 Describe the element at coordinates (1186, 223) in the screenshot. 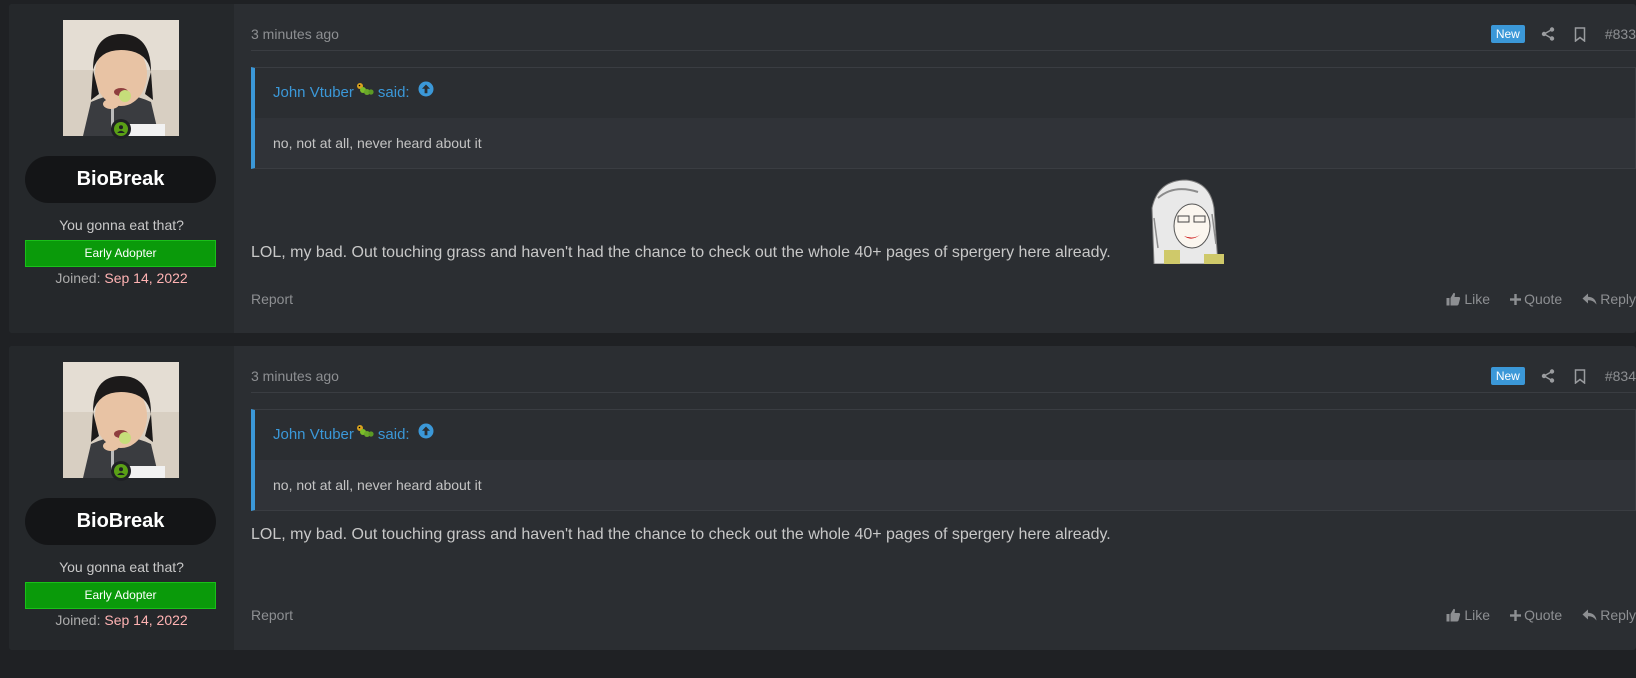

I see `sticker-image` at that location.